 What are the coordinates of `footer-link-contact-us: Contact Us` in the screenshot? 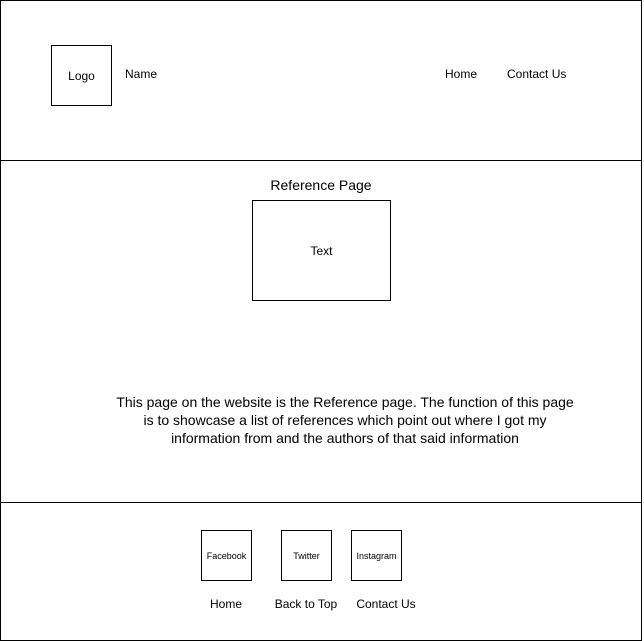 It's located at (386, 604).